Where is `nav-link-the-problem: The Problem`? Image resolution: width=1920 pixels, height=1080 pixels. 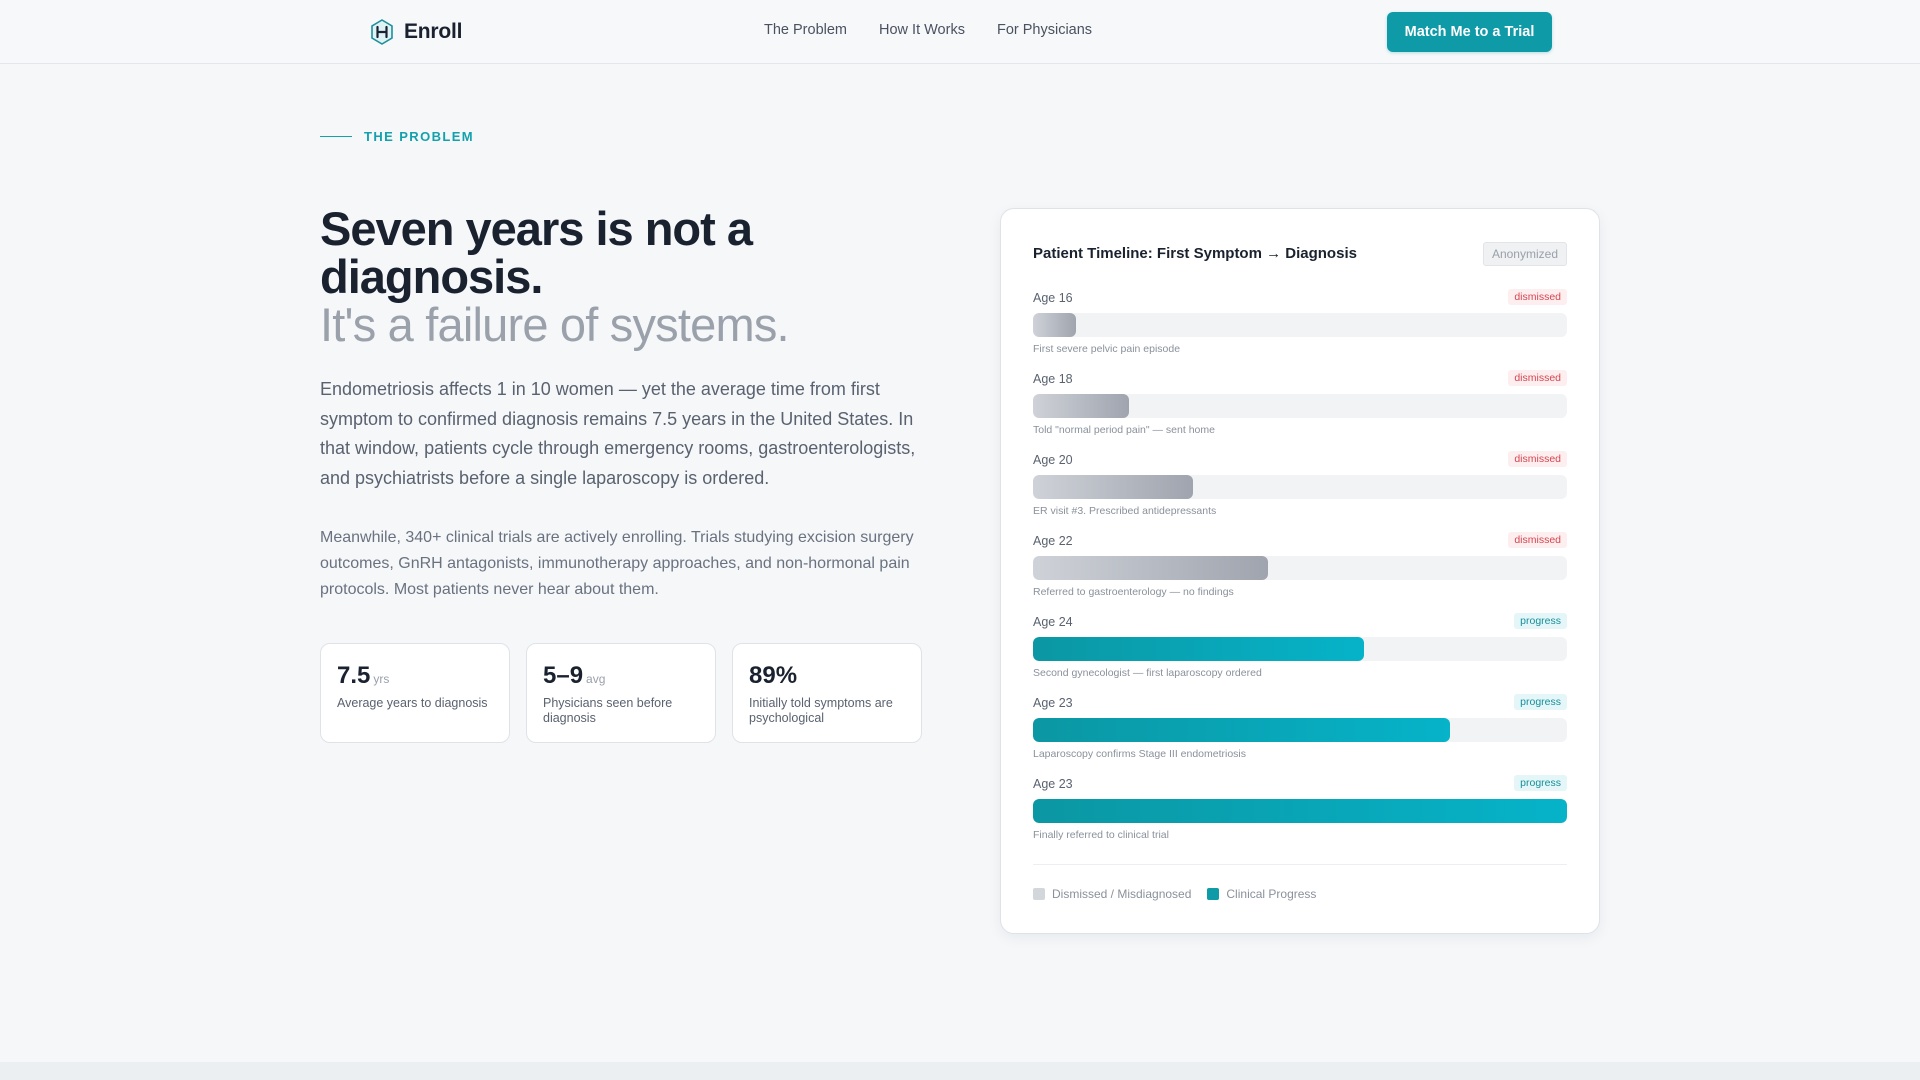
nav-link-the-problem: The Problem is located at coordinates (805, 30).